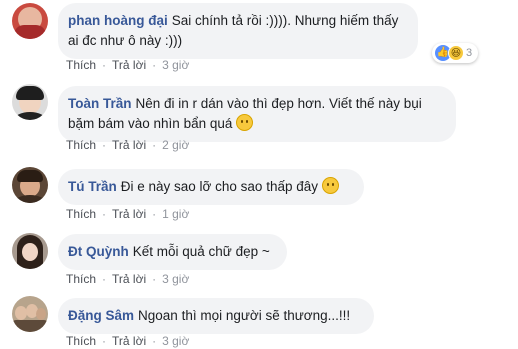 This screenshot has width=518, height=349. I want to click on comment-text: Đi e này sao lỡ cho sao thấp đây, so click(219, 186).